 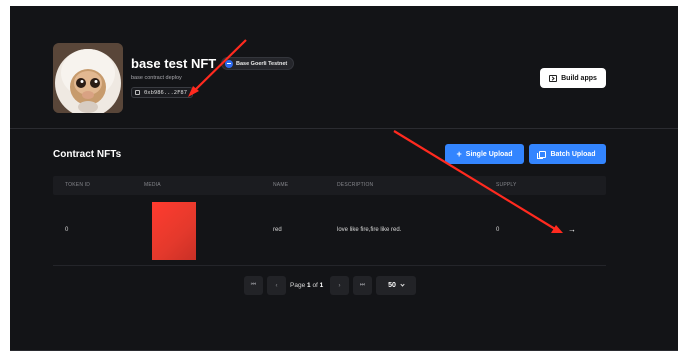 I want to click on section-title: Contract NFTs, so click(x=87, y=154).